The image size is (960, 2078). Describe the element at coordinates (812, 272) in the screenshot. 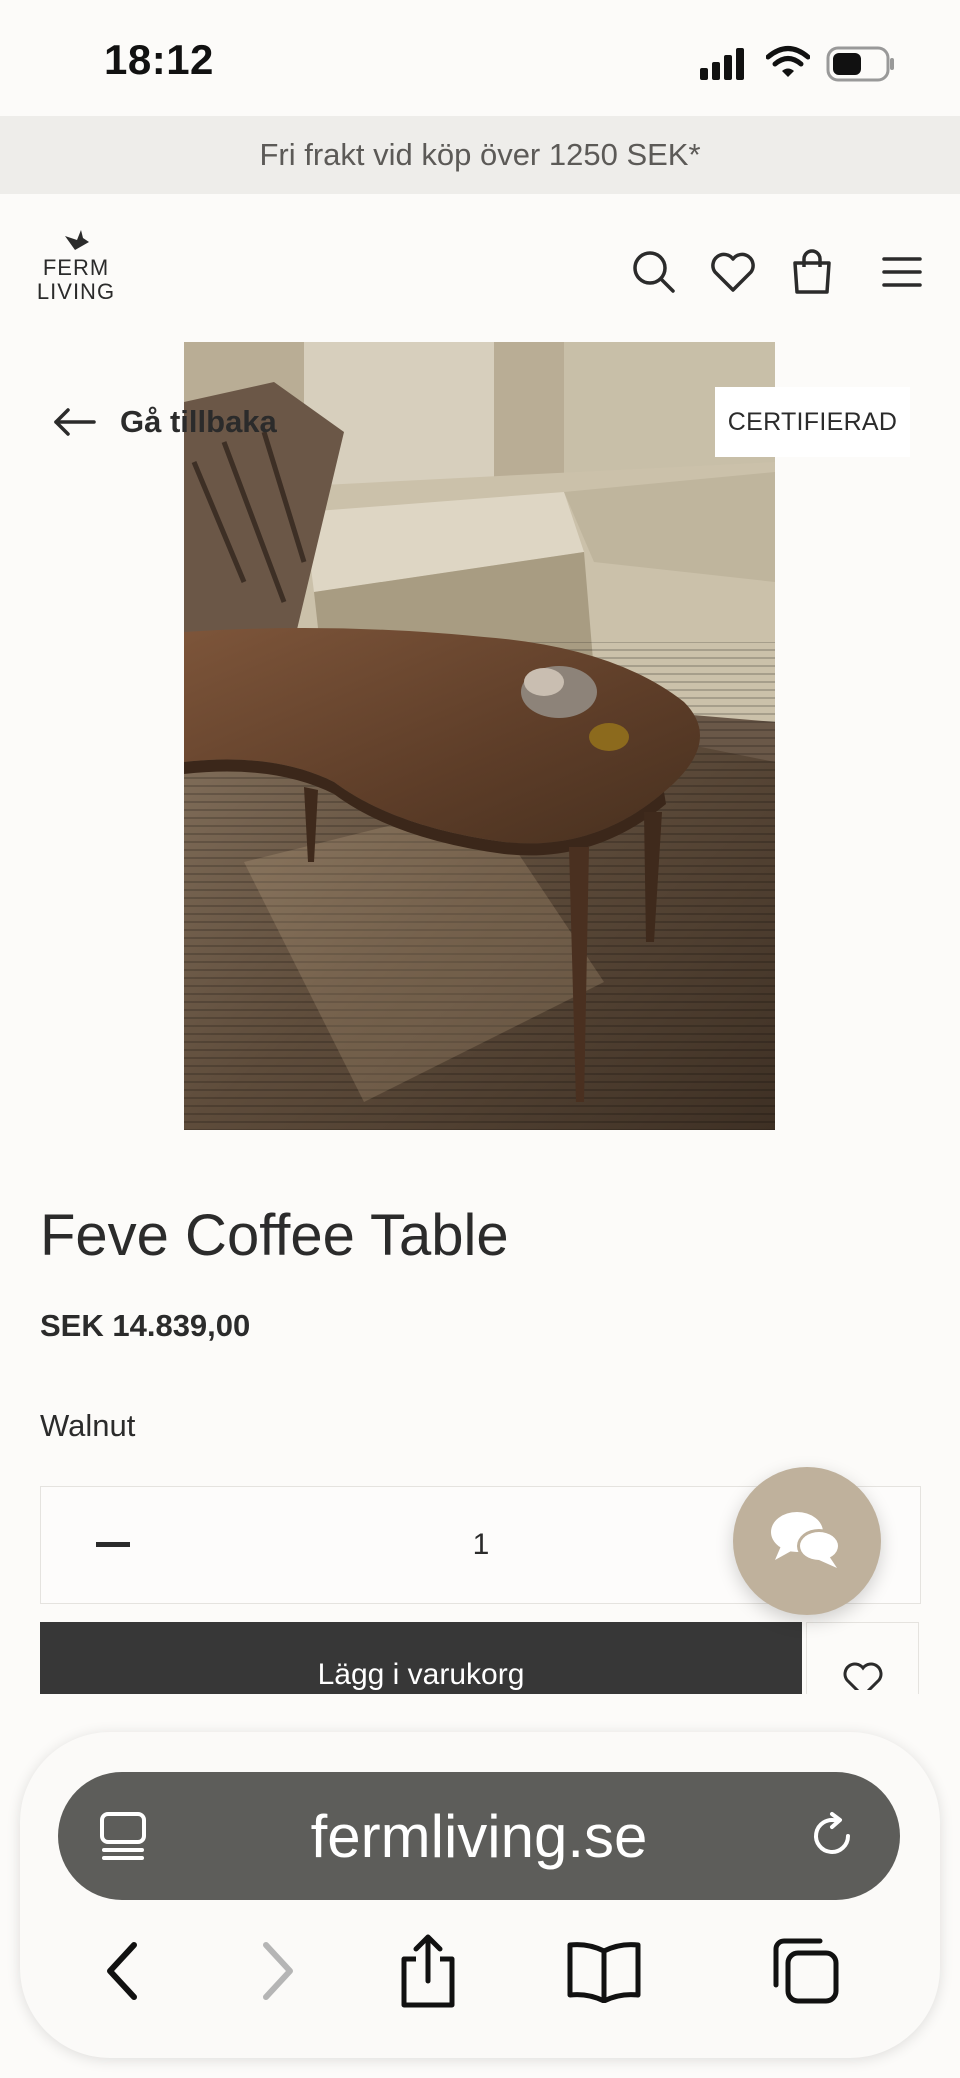

I see `bag-icon` at that location.